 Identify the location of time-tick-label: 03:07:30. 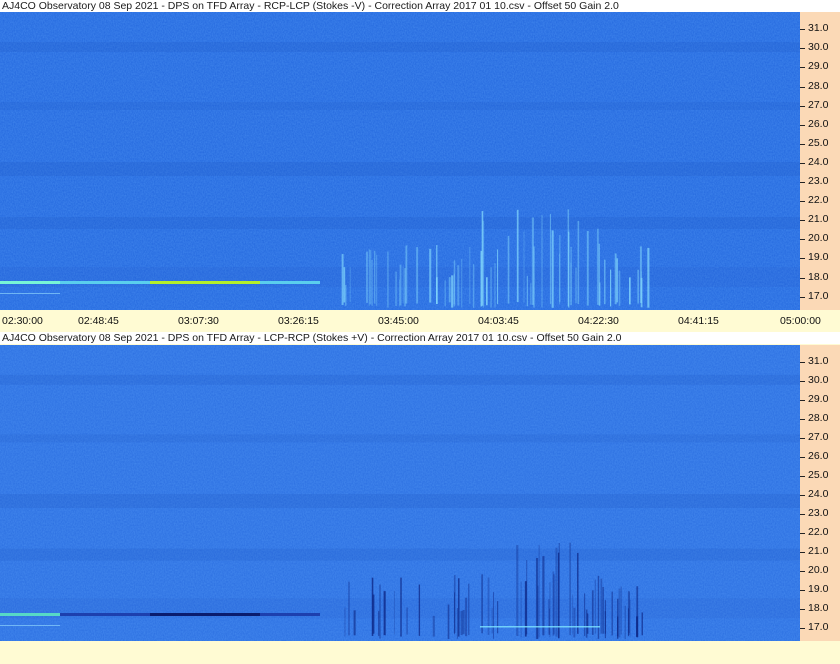
(198, 321).